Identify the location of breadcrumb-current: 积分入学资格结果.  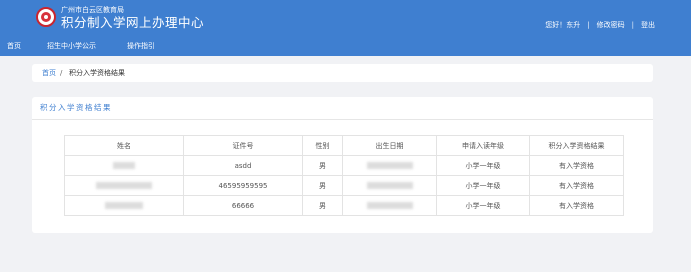
(97, 73).